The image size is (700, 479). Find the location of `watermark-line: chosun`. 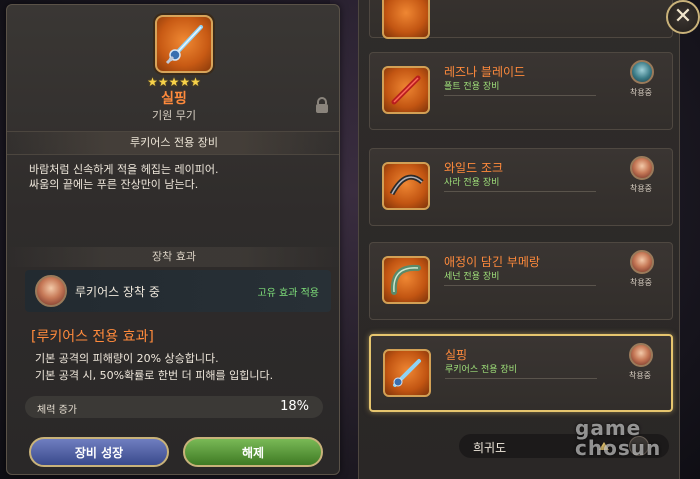

watermark-line: chosun is located at coordinates (618, 448).